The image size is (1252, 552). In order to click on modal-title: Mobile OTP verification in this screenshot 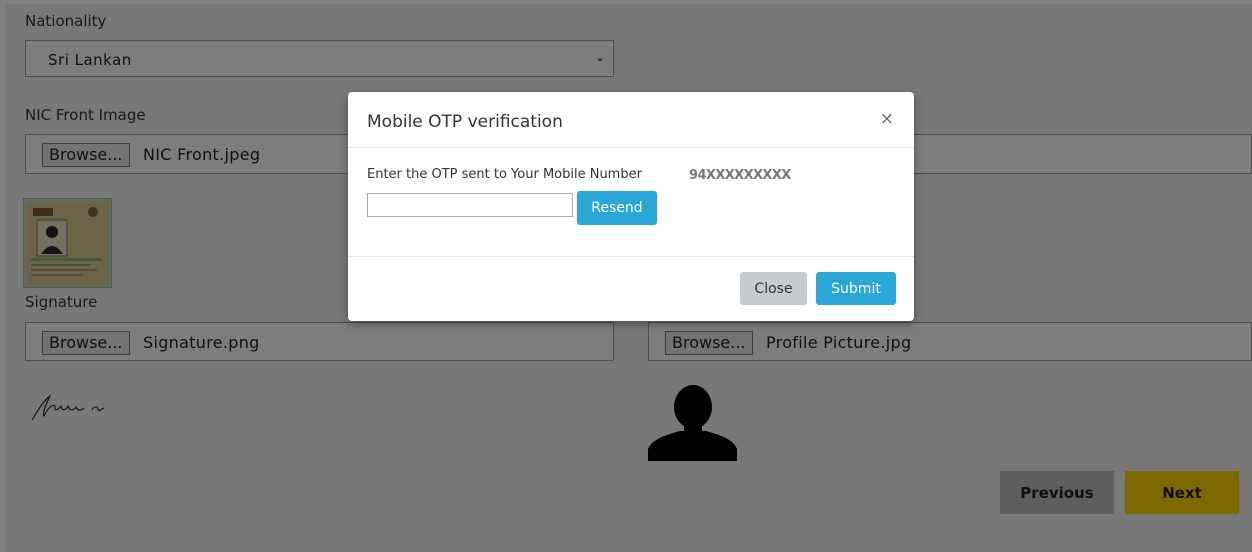, I will do `click(465, 122)`.